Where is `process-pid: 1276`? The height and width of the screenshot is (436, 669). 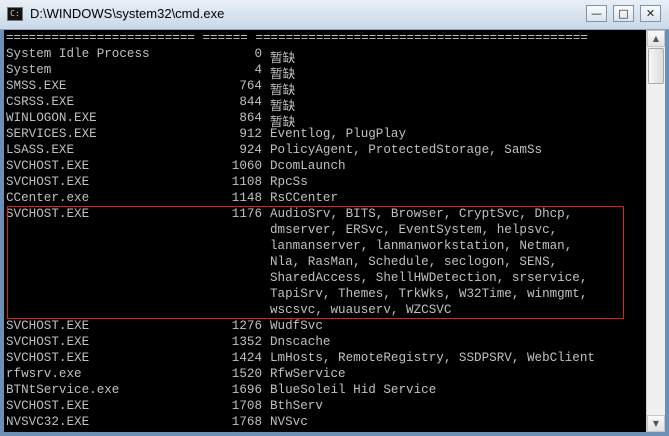
process-pid: 1276 is located at coordinates (246, 326).